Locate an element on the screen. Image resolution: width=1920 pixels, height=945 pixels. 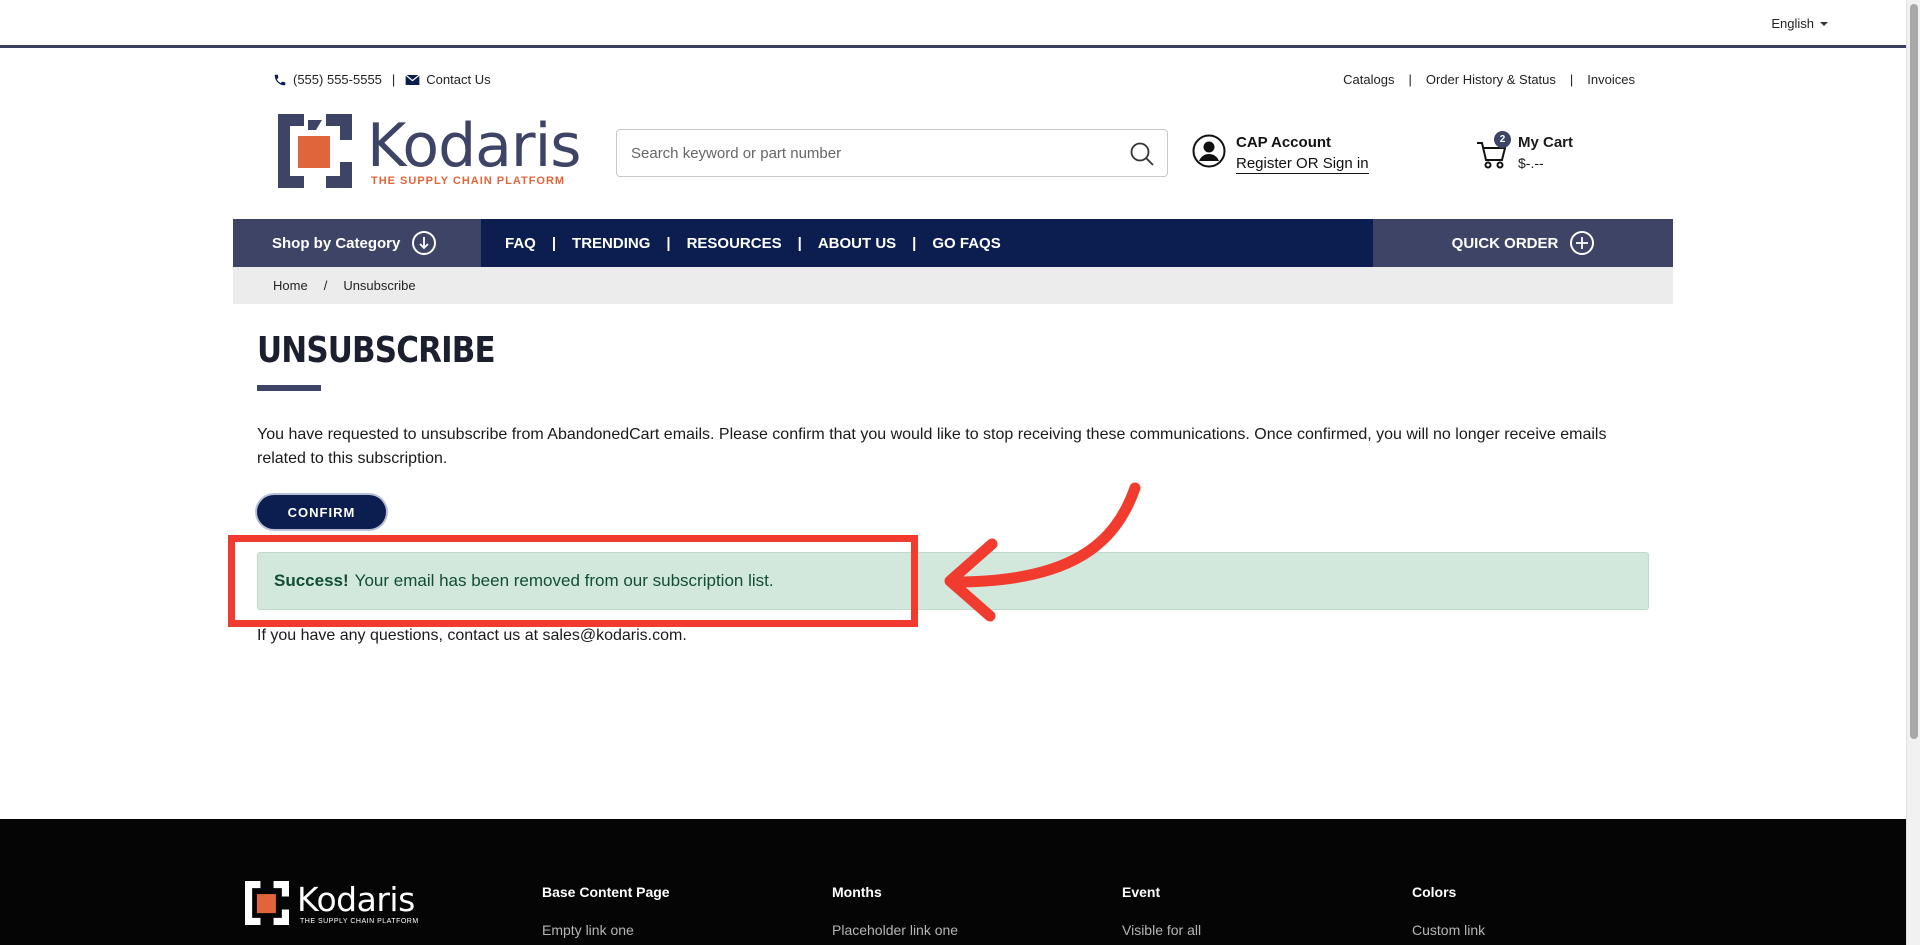
nav-link-faq: FAQ is located at coordinates (520, 243).